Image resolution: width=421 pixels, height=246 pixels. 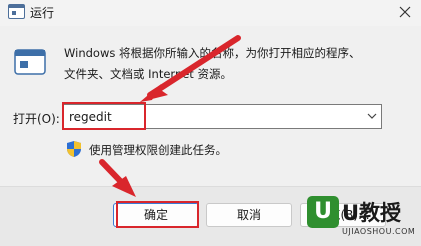 What do you see at coordinates (379, 231) in the screenshot?
I see `watermark-url: UJIAOSHOU.COM` at bounding box center [379, 231].